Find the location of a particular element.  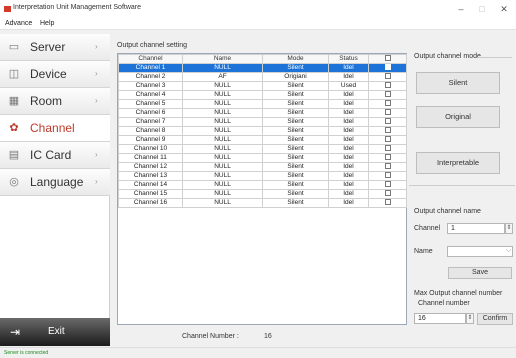

table-row: Channel 4 NULL Silent Idel is located at coordinates (262, 95).